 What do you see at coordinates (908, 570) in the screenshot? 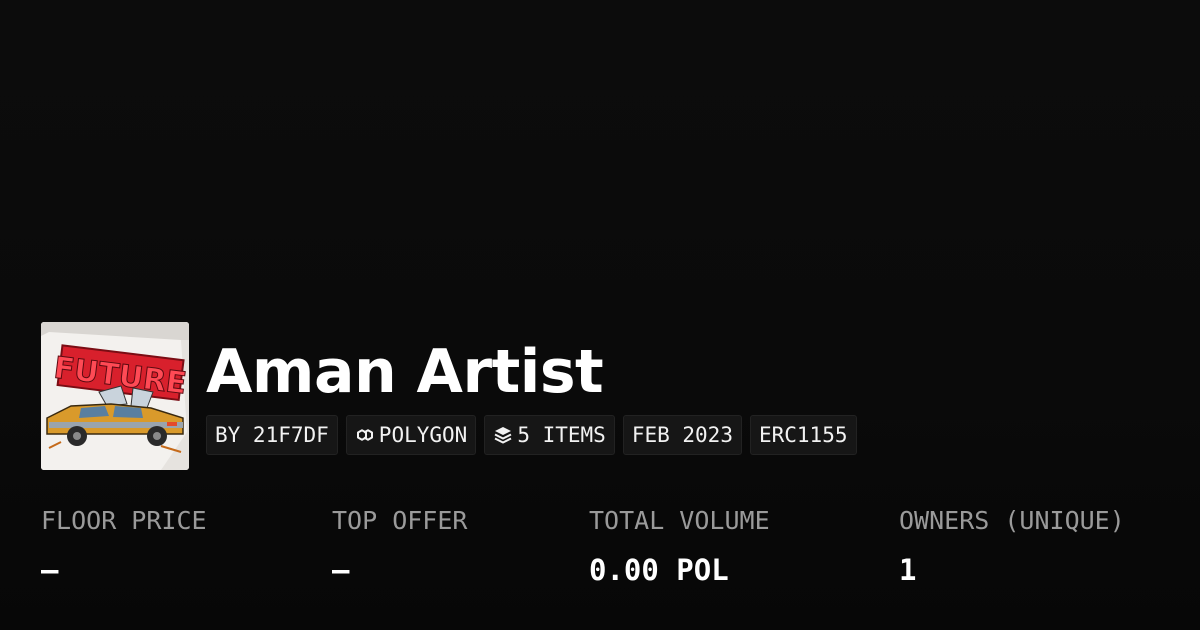
I see `stat-value: 1` at bounding box center [908, 570].